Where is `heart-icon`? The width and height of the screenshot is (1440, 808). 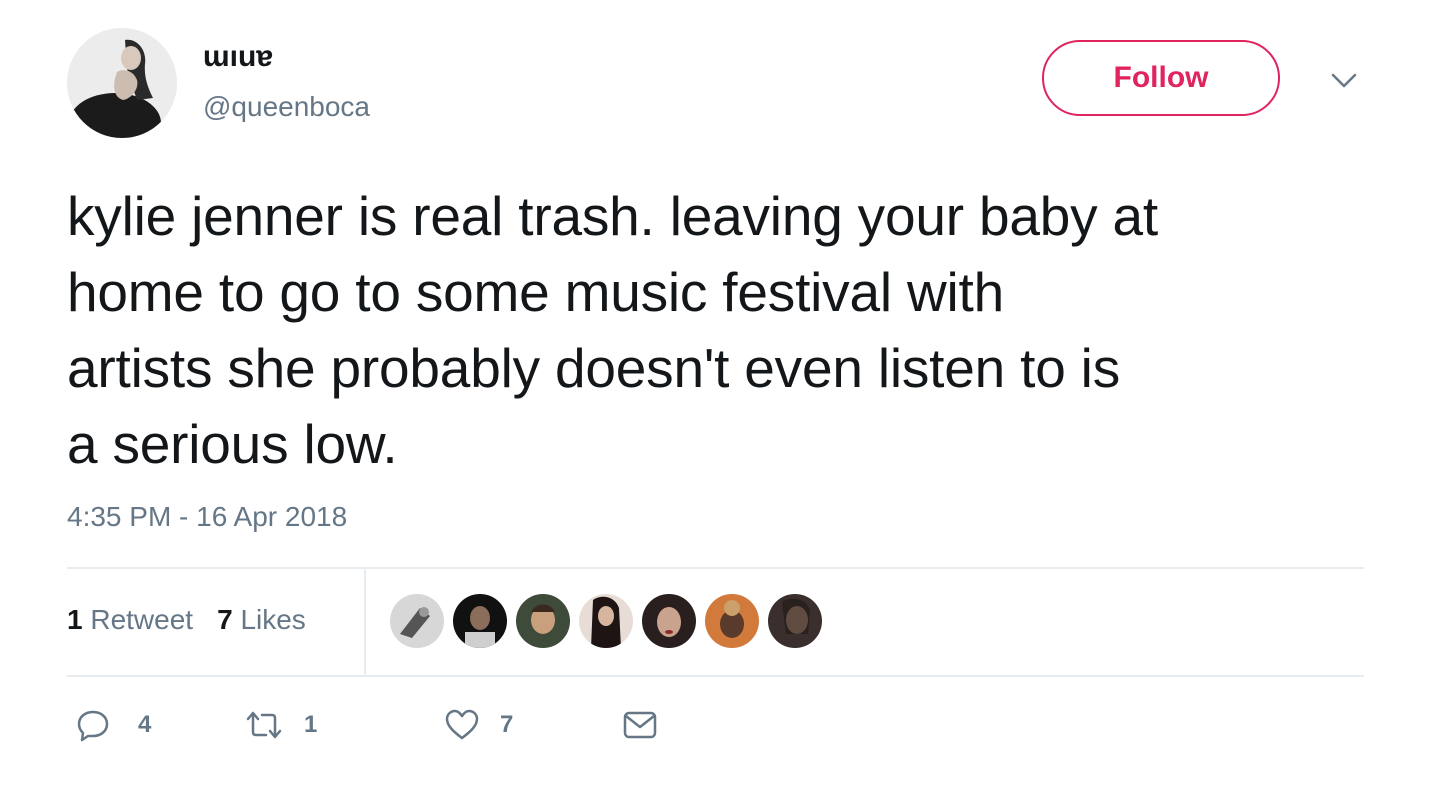 heart-icon is located at coordinates (462, 724).